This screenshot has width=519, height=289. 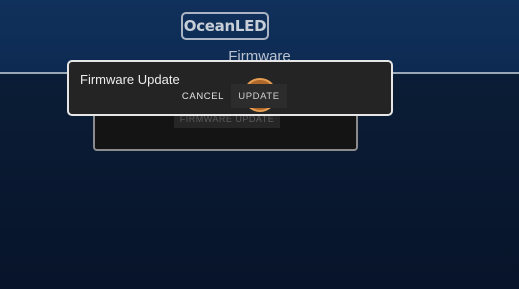 I want to click on dialog-title: Firmware Update, so click(x=130, y=79).